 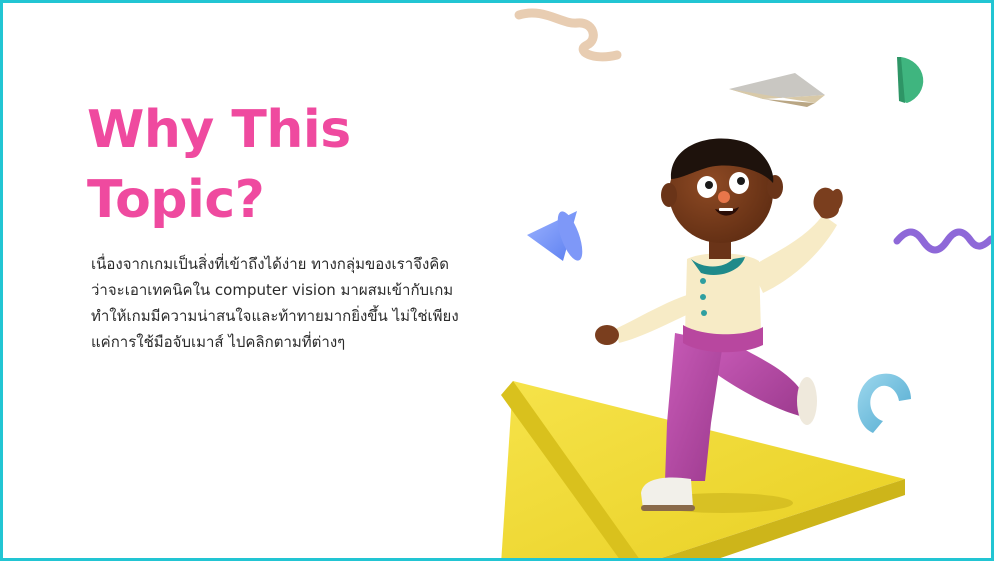 I want to click on paper-plane-shape, so click(x=777, y=90).